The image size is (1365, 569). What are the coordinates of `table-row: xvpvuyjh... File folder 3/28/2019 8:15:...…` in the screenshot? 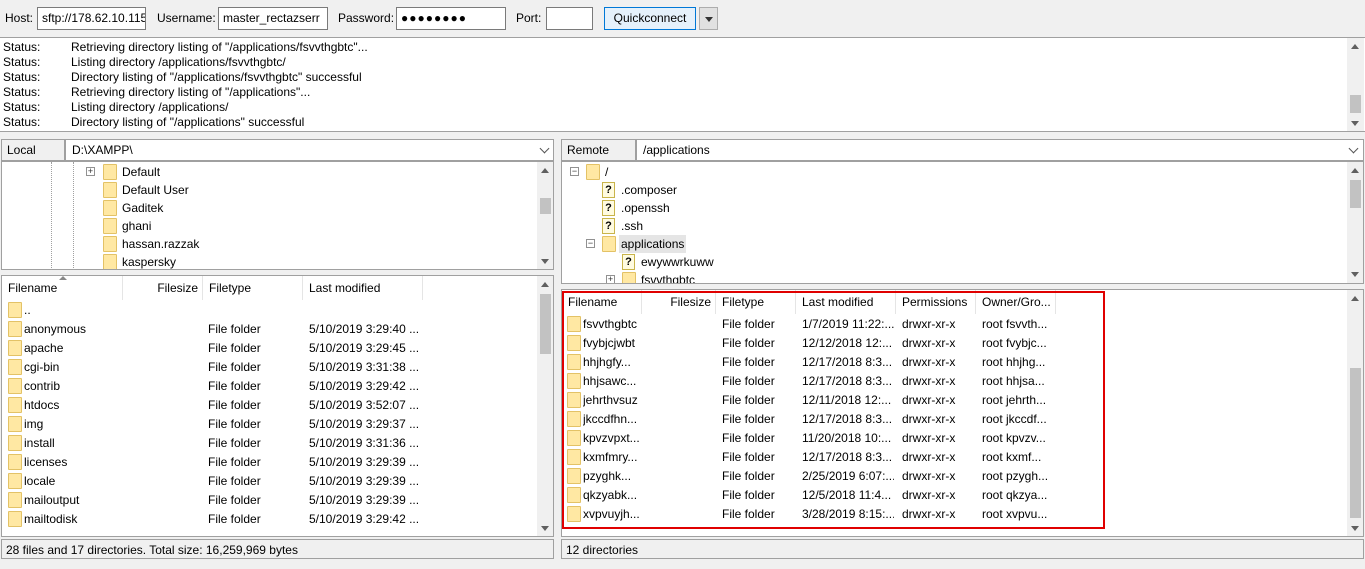 It's located at (954, 514).